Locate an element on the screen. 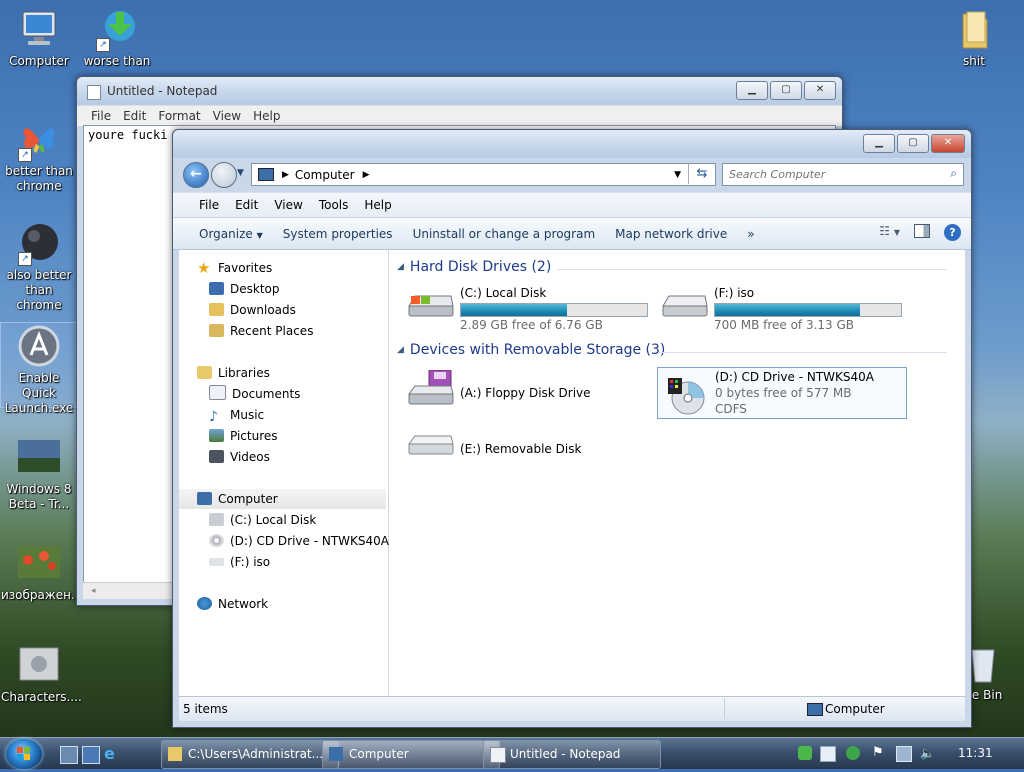 This screenshot has height=772, width=1024. nav-favorites: ★ Favorites is located at coordinates (234, 268).